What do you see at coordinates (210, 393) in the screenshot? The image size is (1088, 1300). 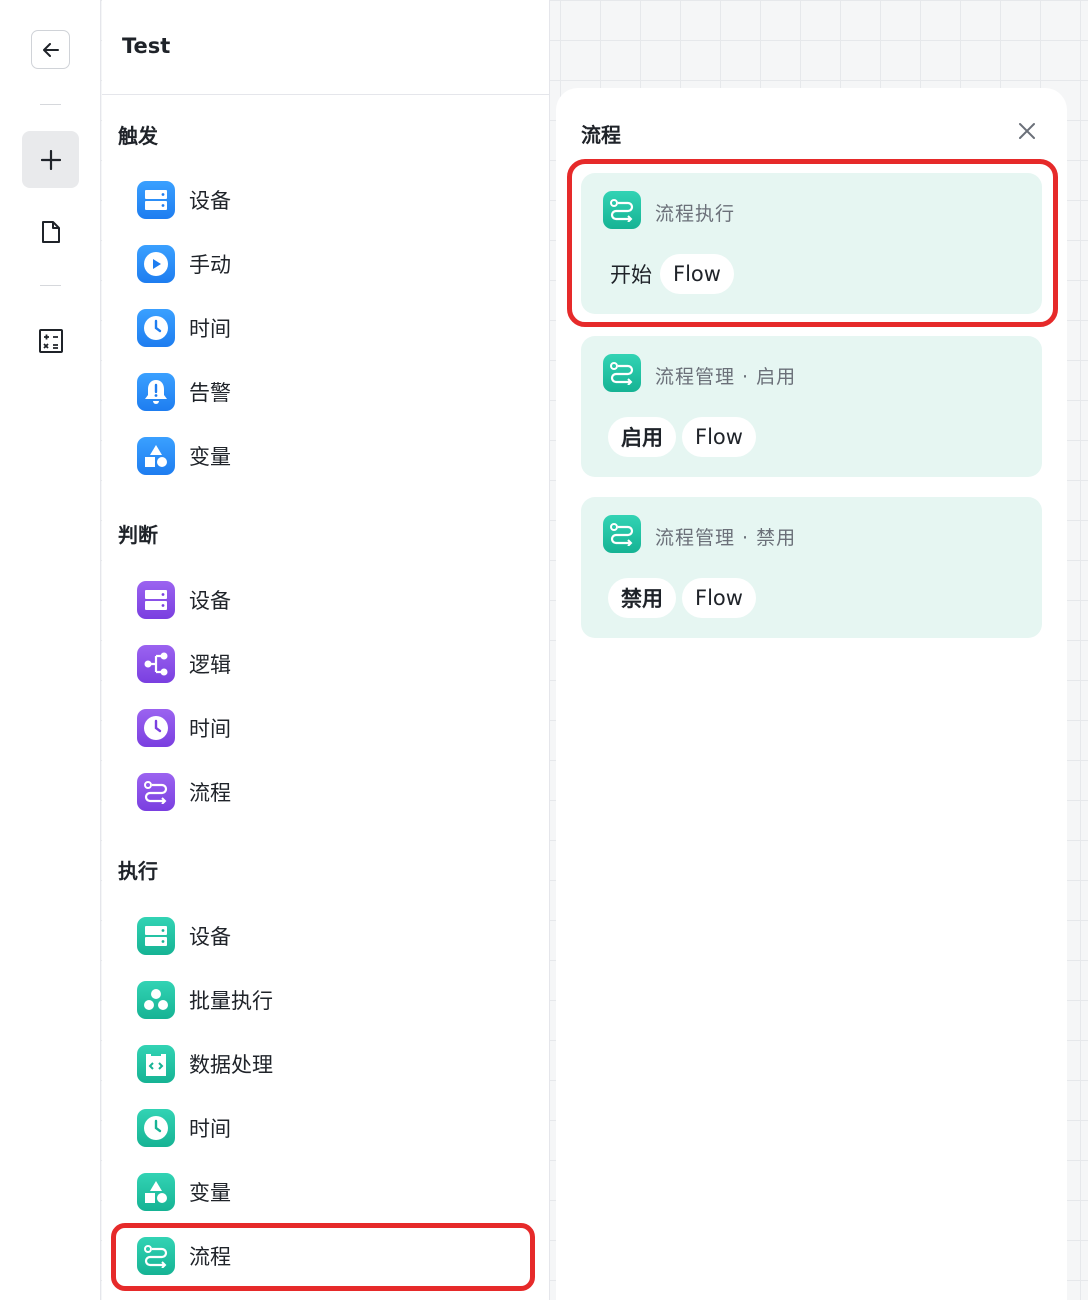 I see `palette-item-label: 告警` at bounding box center [210, 393].